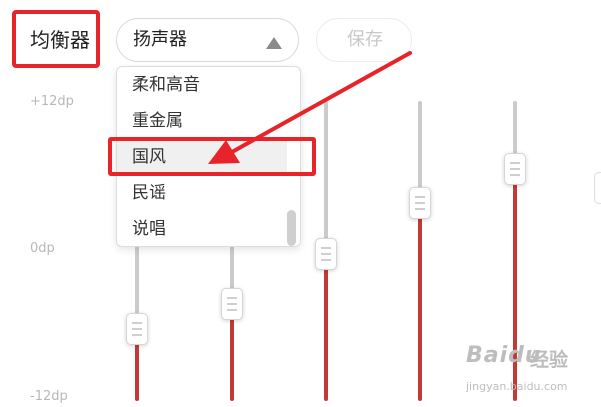 This screenshot has height=407, width=601. Describe the element at coordinates (528, 372) in the screenshot. I see `baidu-watermark: Baidu 经验 jingyan.baidu.com` at that location.